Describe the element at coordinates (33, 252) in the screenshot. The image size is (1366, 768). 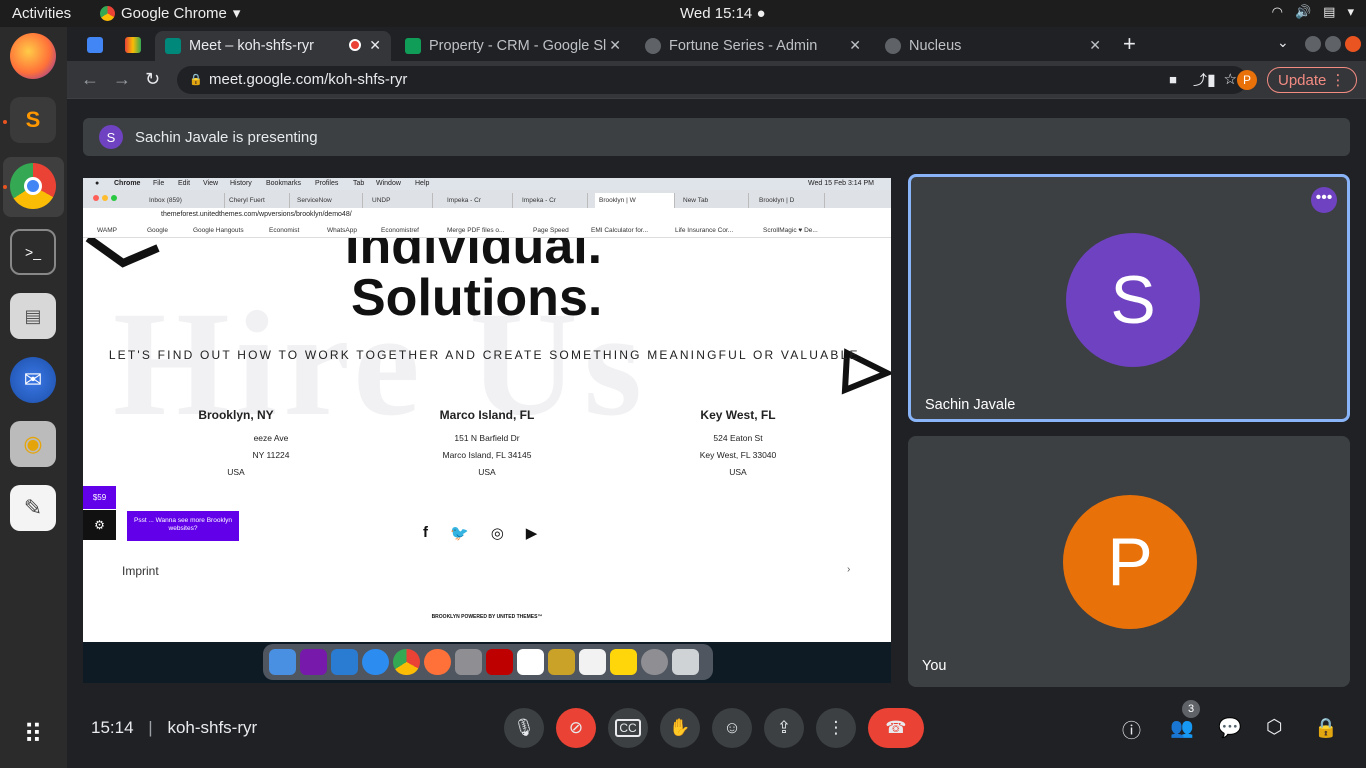
I see `terminal-icon: >_` at that location.